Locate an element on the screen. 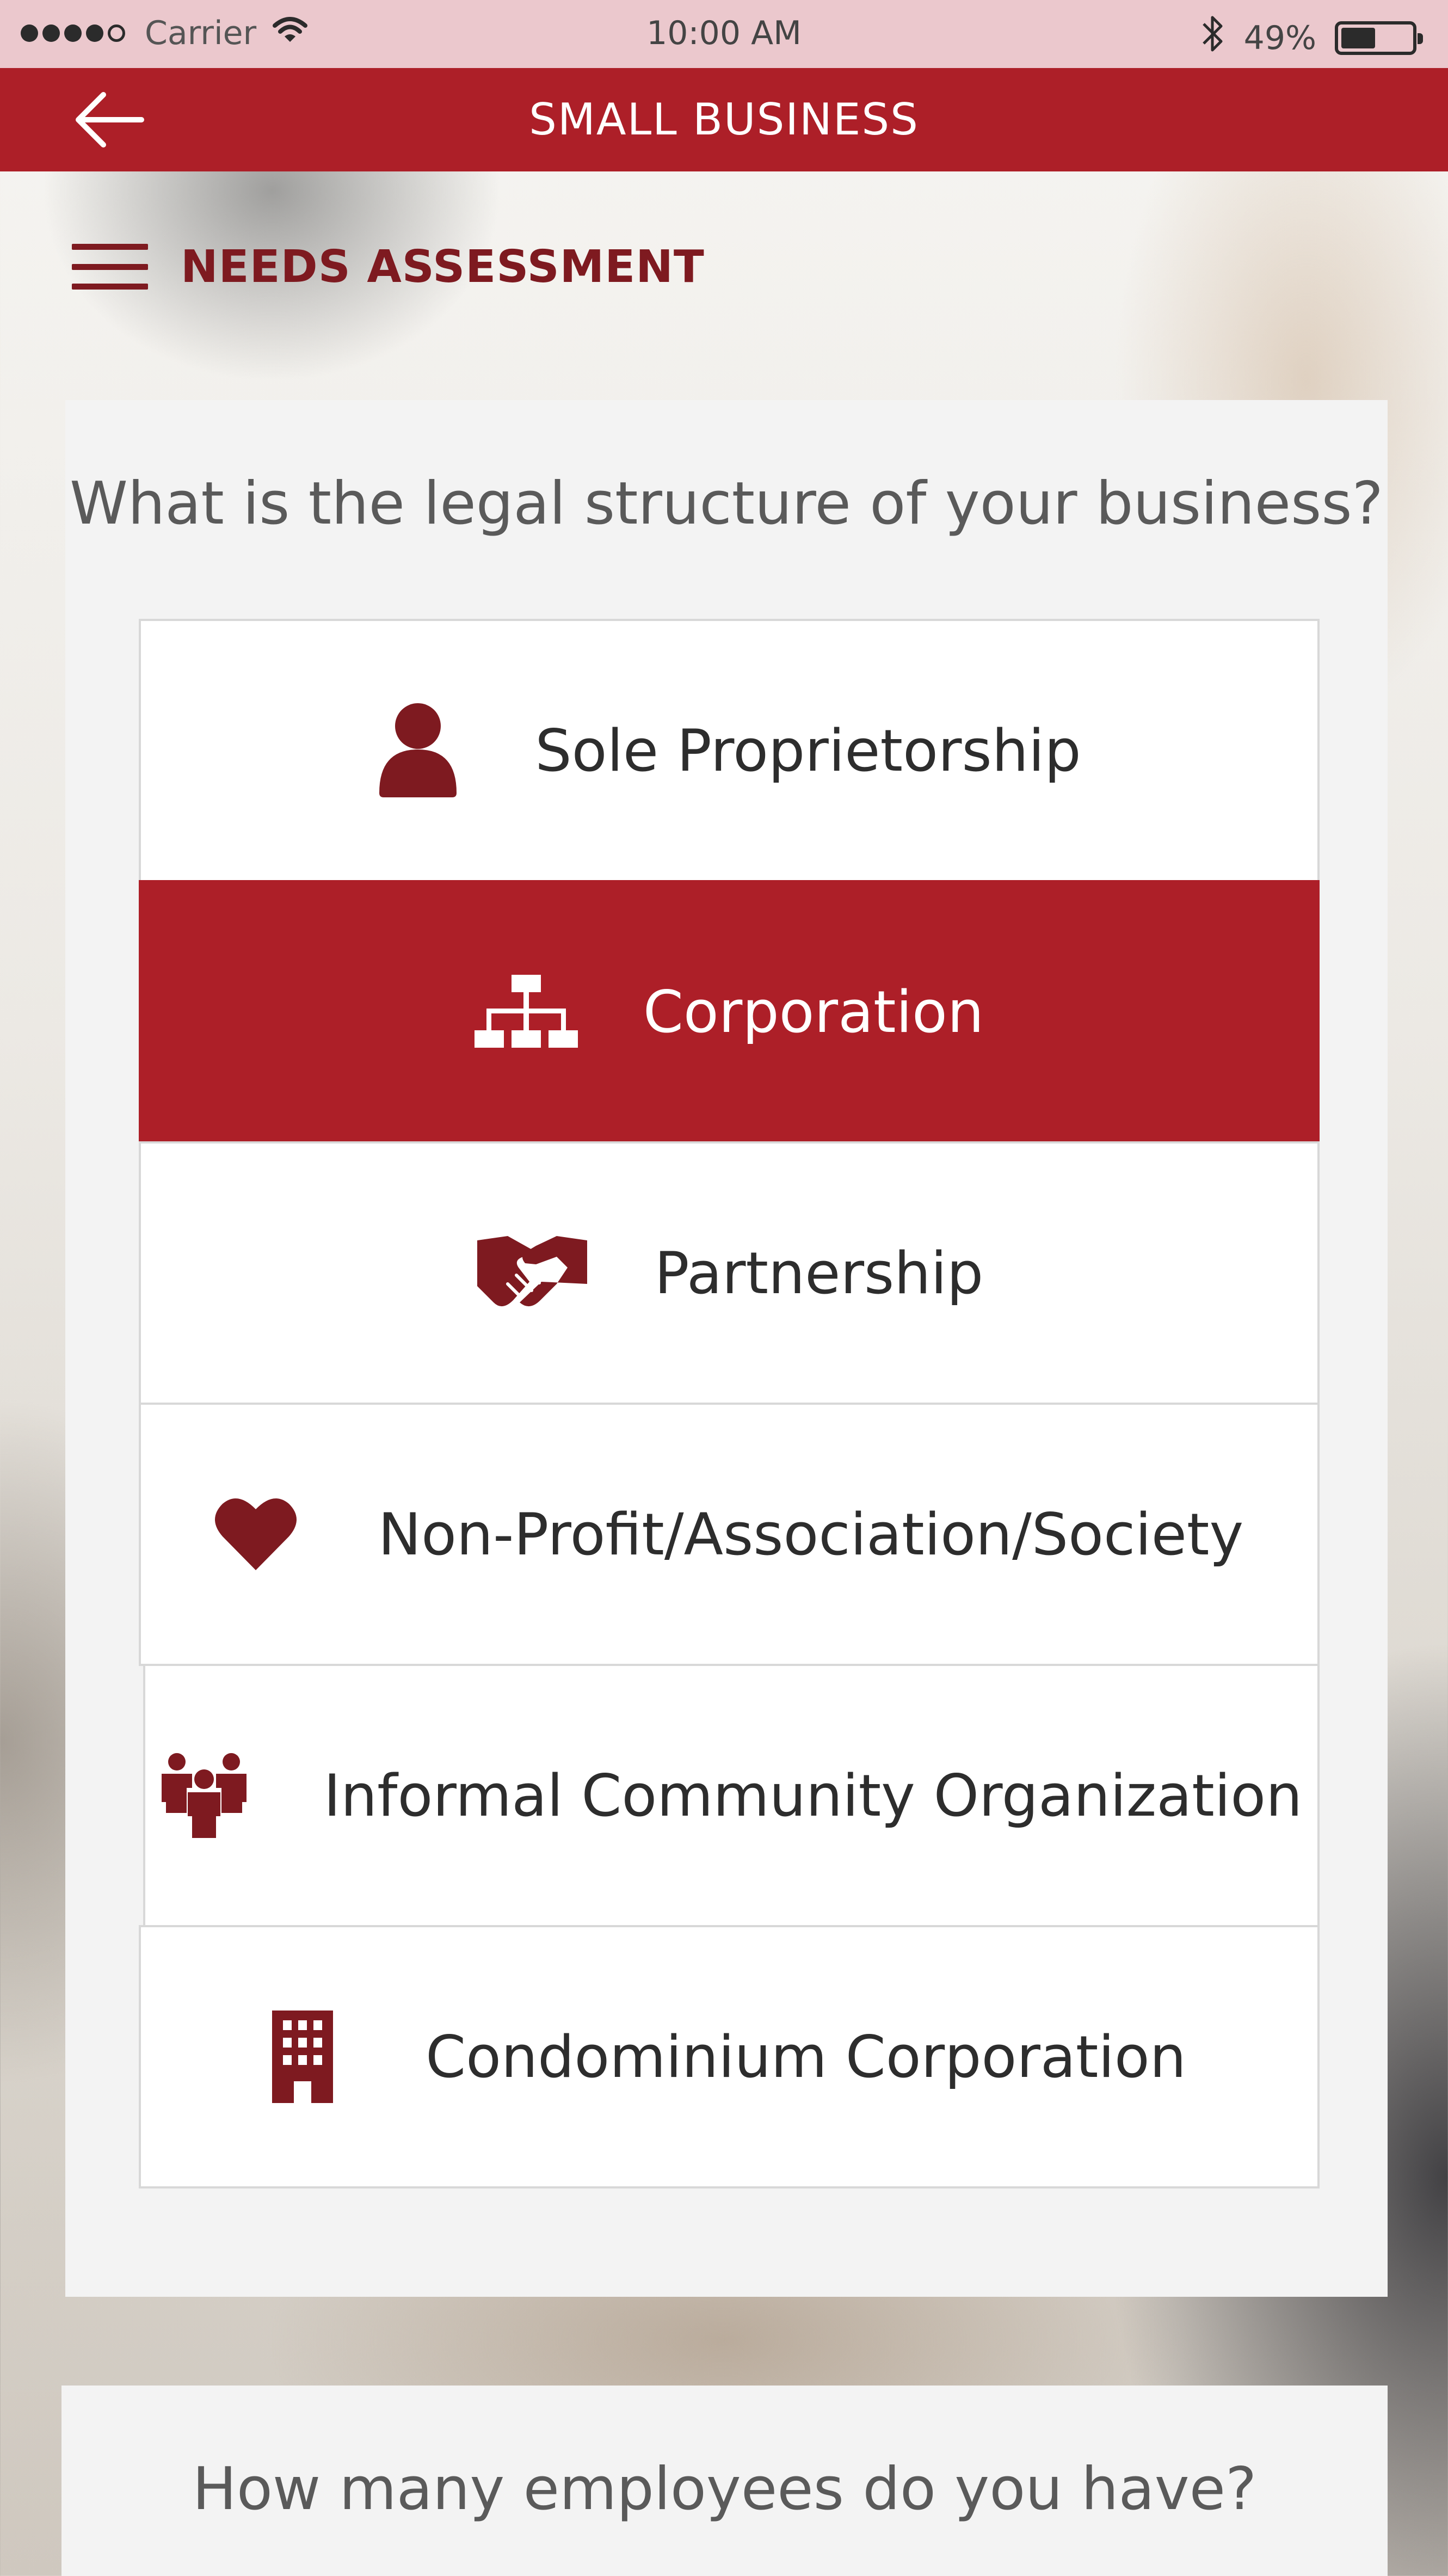 The height and width of the screenshot is (2576, 1448). group-icon is located at coordinates (204, 1795).